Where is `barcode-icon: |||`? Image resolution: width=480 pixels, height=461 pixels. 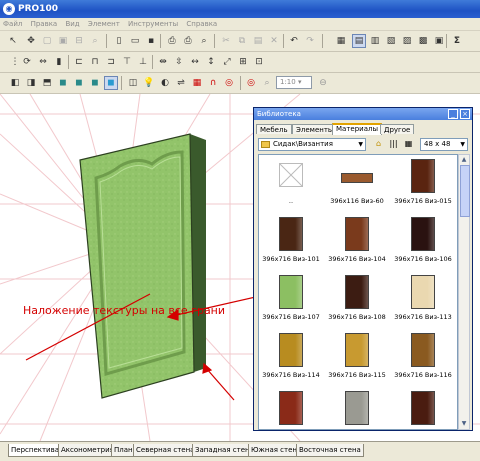 barcode-icon: ||| is located at coordinates (393, 144).